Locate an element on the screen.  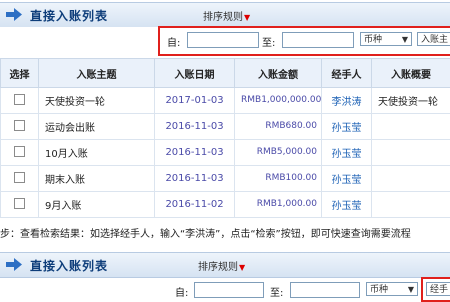
row-person: 李洪涛 is located at coordinates (347, 101).